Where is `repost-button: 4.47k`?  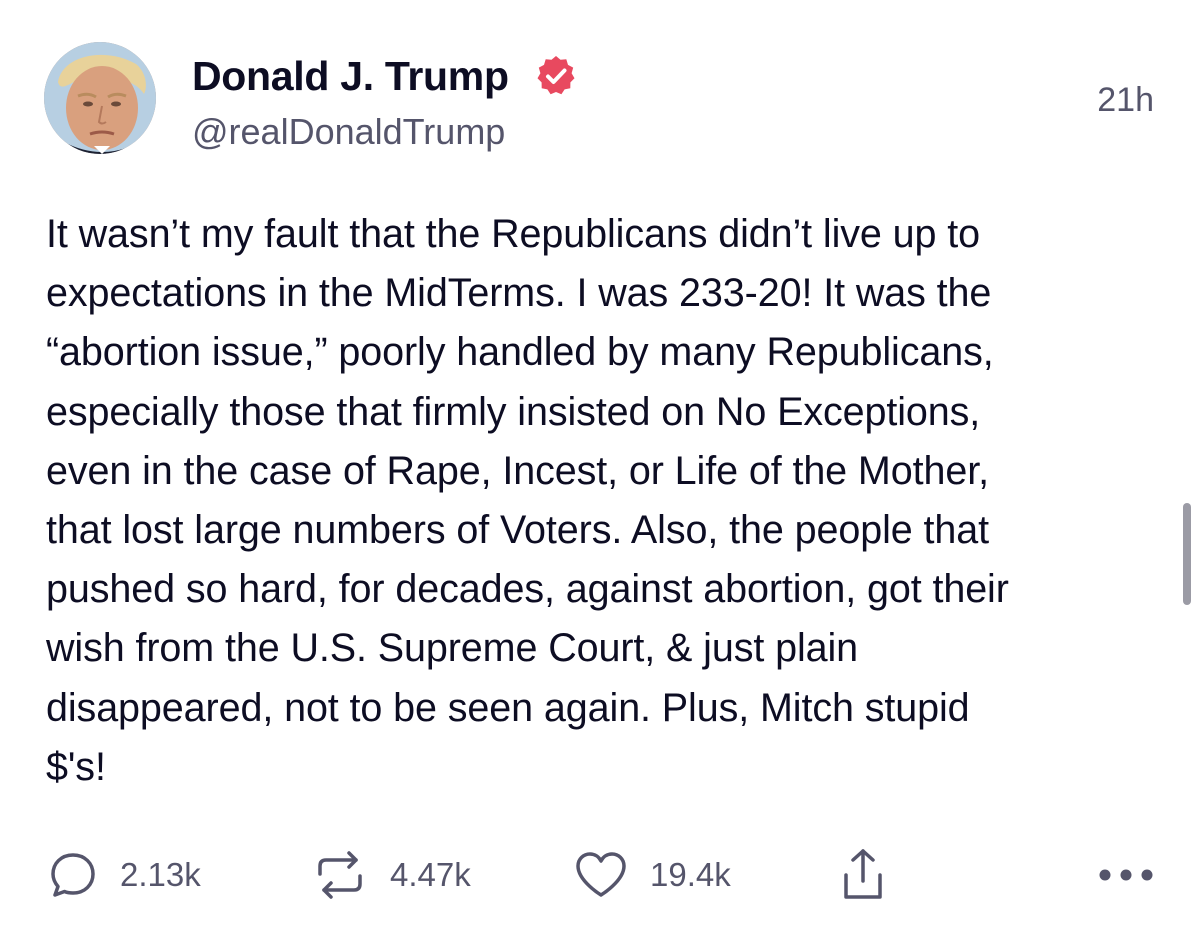 repost-button: 4.47k is located at coordinates (391, 875).